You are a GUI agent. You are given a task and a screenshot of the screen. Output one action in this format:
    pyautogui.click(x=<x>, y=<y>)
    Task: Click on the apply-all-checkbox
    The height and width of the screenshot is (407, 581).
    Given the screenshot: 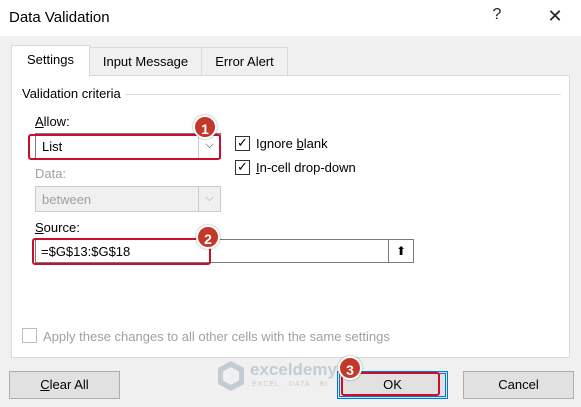 What is the action you would take?
    pyautogui.click(x=29, y=335)
    